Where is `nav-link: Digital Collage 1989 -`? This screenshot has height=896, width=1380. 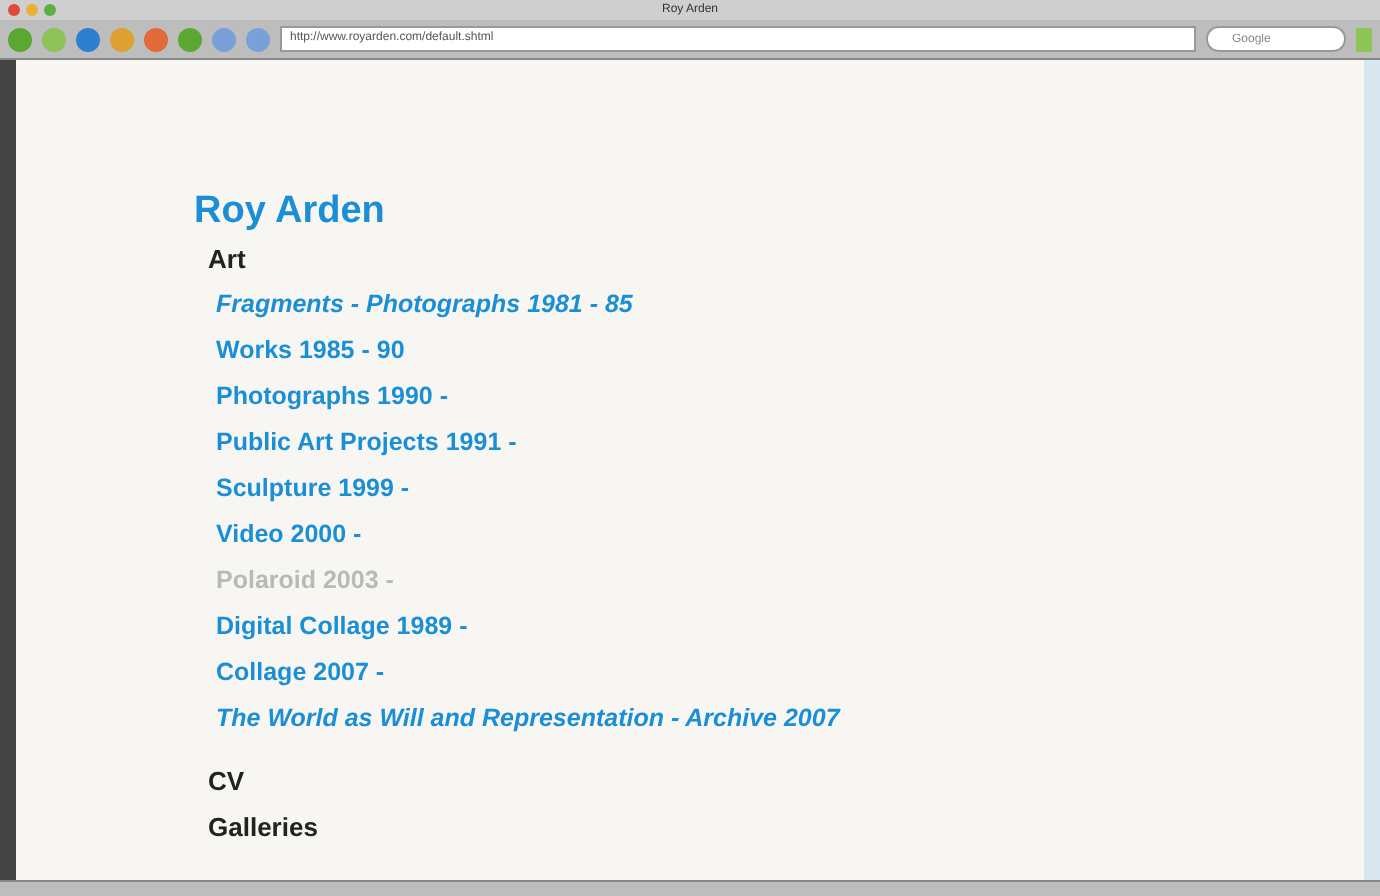 nav-link: Digital Collage 1989 - is located at coordinates (342, 627).